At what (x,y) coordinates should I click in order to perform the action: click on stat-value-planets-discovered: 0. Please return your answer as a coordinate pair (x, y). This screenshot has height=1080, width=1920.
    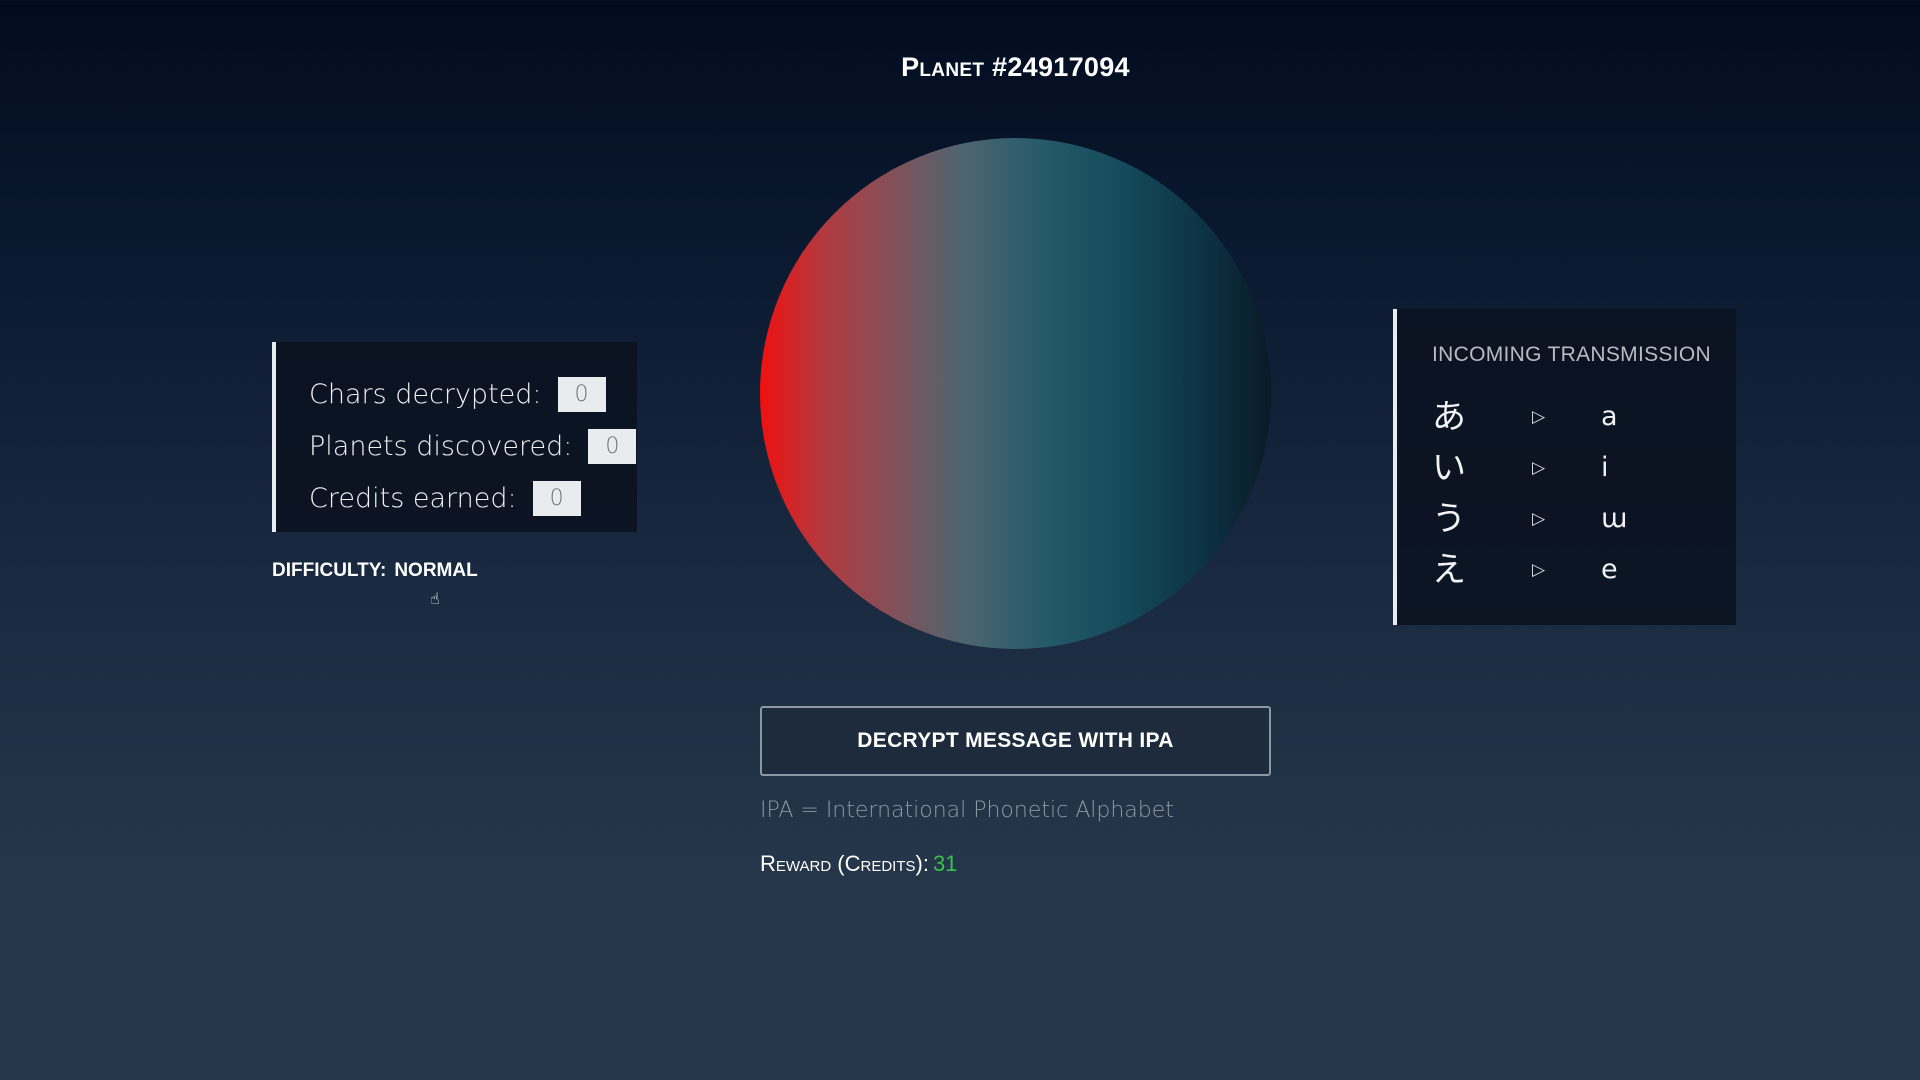
    Looking at the image, I should click on (612, 446).